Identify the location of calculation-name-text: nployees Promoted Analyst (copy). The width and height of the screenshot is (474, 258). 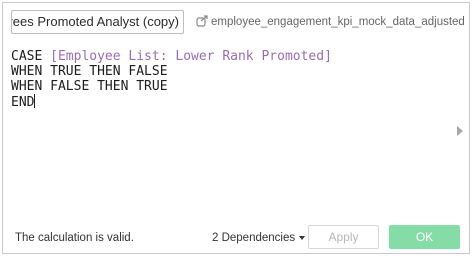
(95, 21).